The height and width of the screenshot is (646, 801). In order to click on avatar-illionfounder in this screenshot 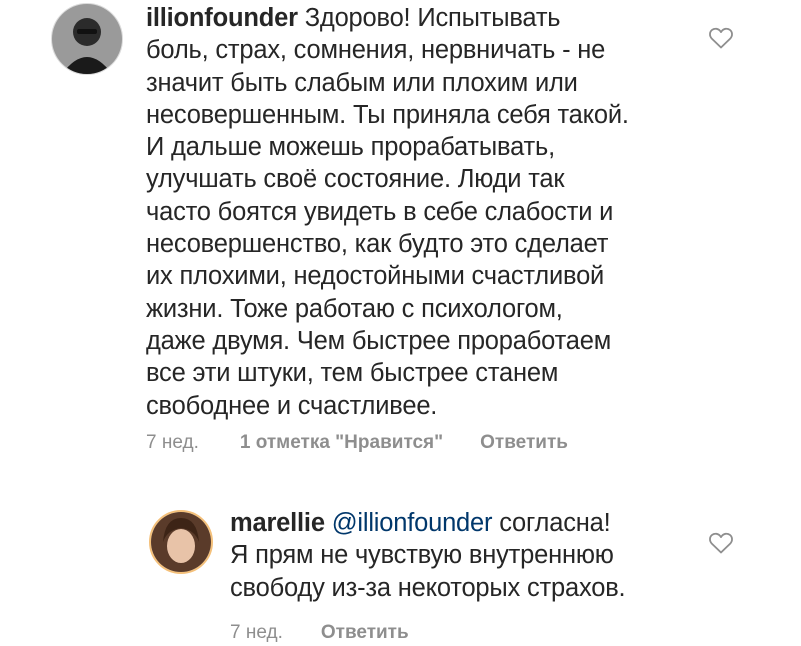, I will do `click(87, 39)`.